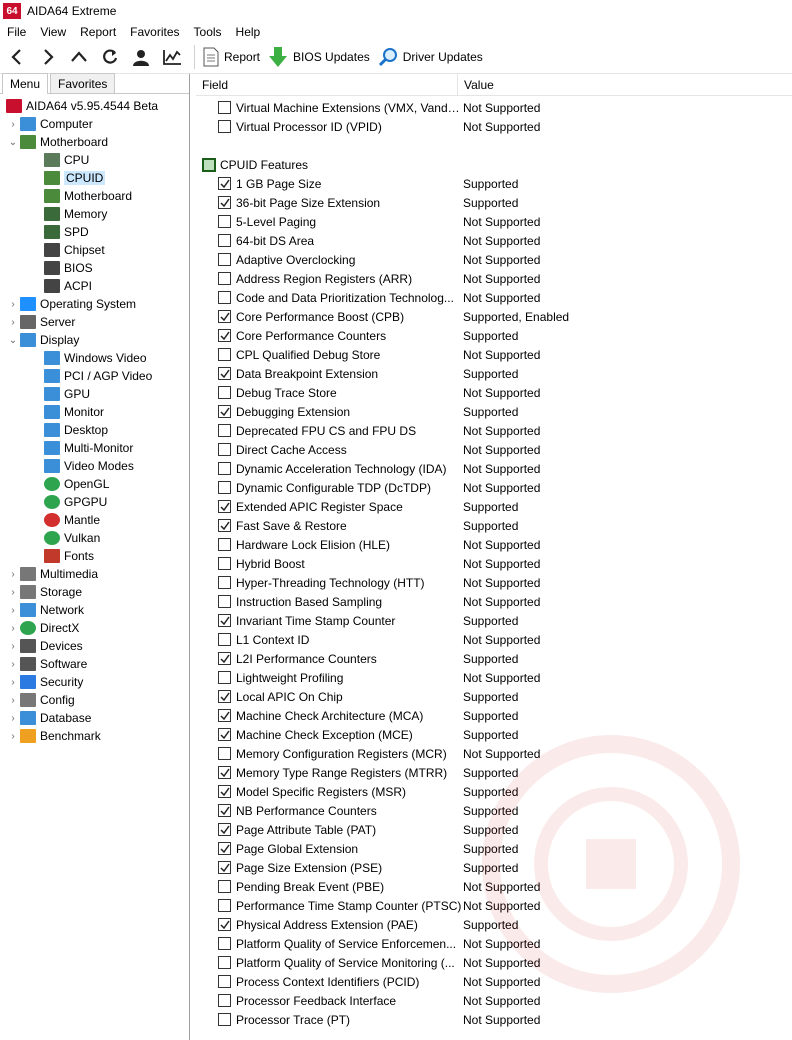 Image resolution: width=792 pixels, height=1040 pixels. Describe the element at coordinates (494, 373) in the screenshot. I see `feature-row: Data Breakpoint Extension Supported` at that location.